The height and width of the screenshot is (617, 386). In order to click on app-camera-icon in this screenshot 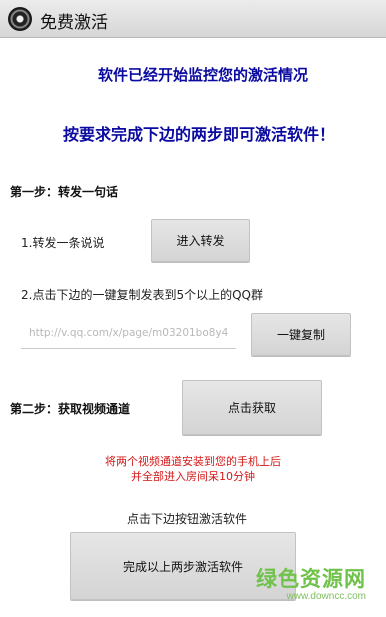, I will do `click(20, 19)`.